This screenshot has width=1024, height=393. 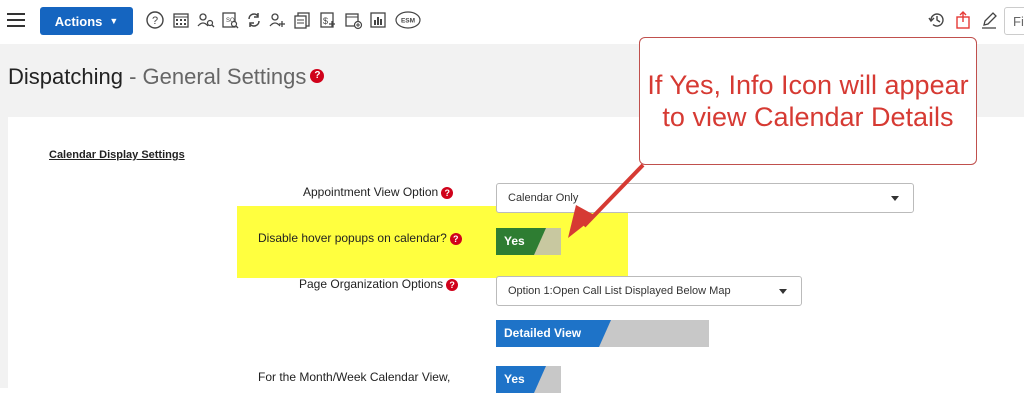 I want to click on appointment-view-select: Calendar Only, so click(x=705, y=198).